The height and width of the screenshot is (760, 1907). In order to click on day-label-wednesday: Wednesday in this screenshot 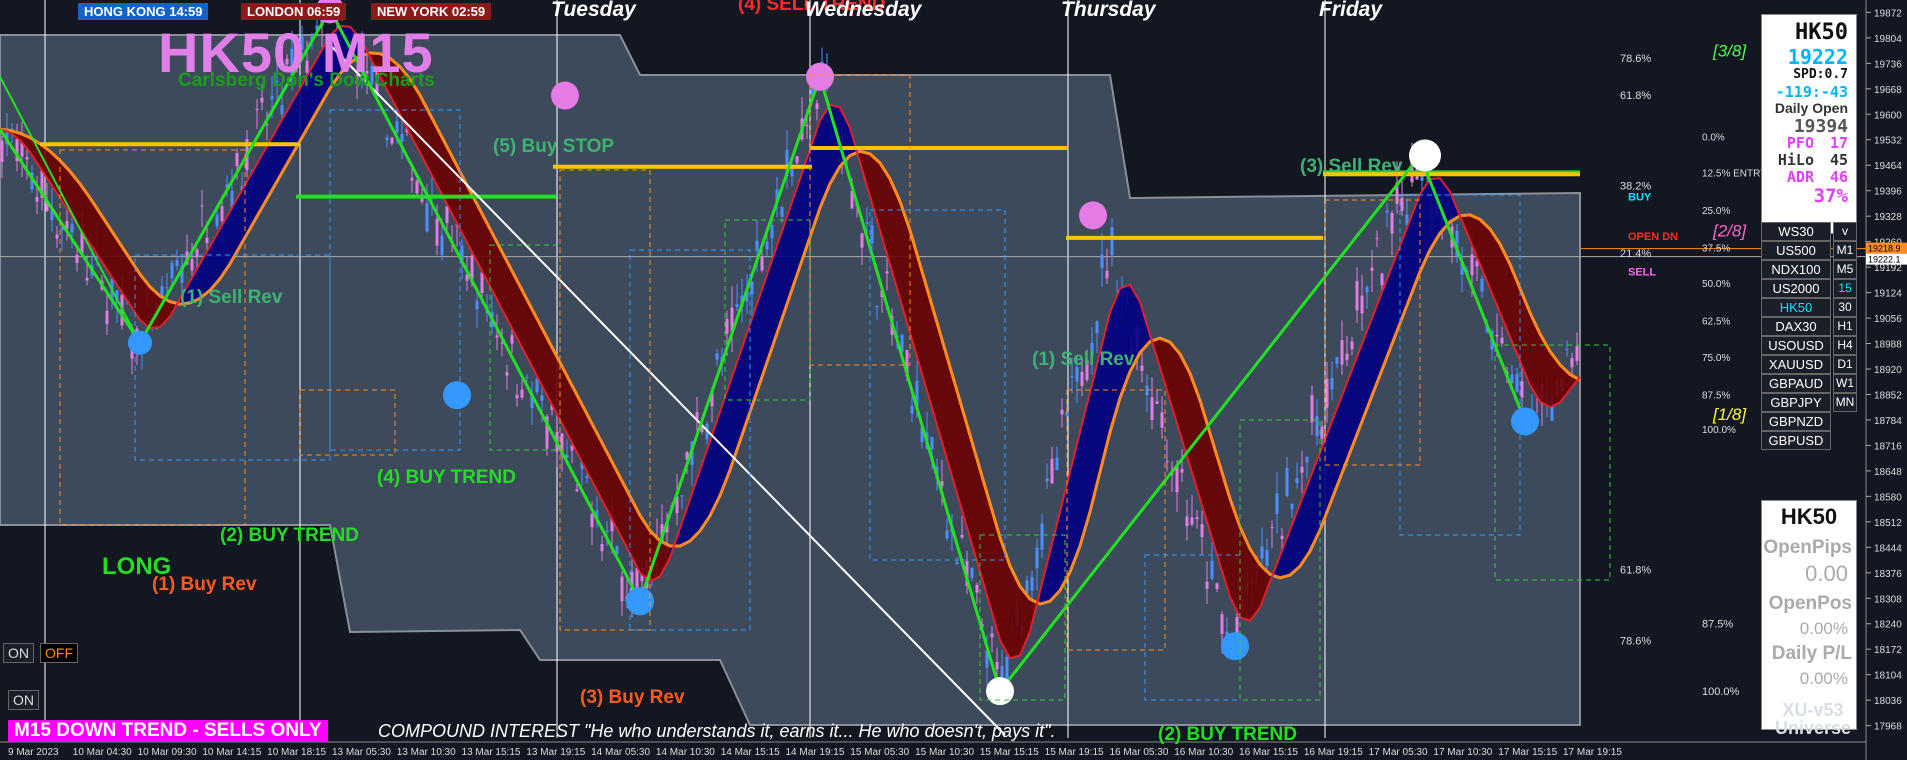, I will do `click(863, 10)`.